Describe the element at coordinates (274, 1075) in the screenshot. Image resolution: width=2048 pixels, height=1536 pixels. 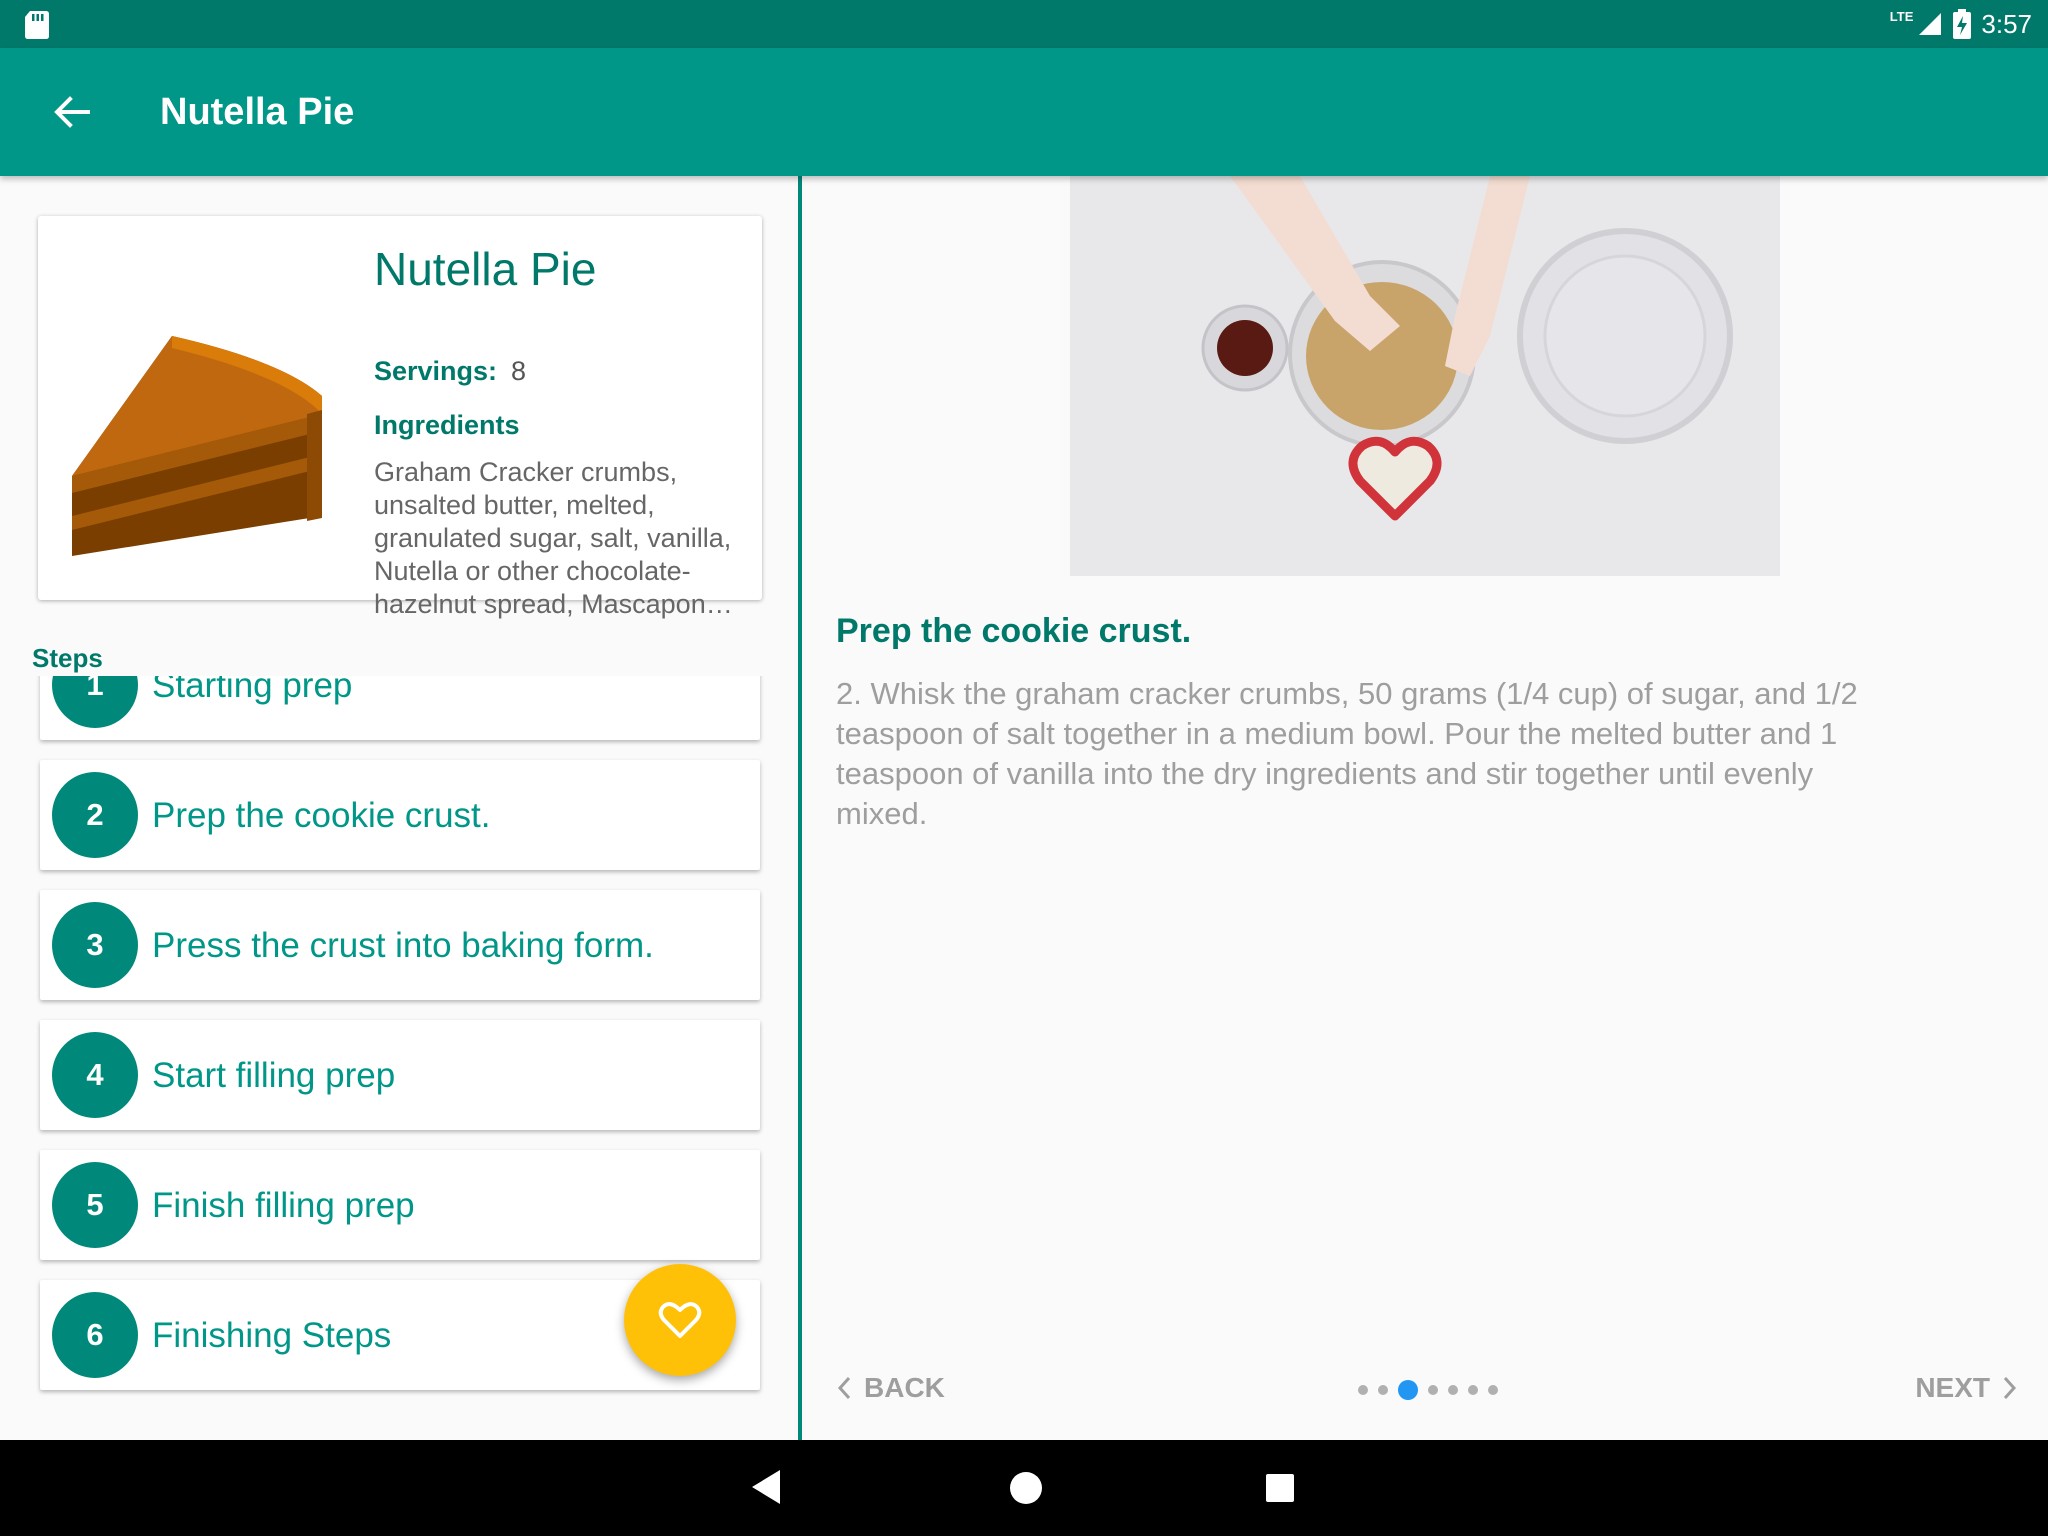
I see `step-title: Start filling prep` at that location.